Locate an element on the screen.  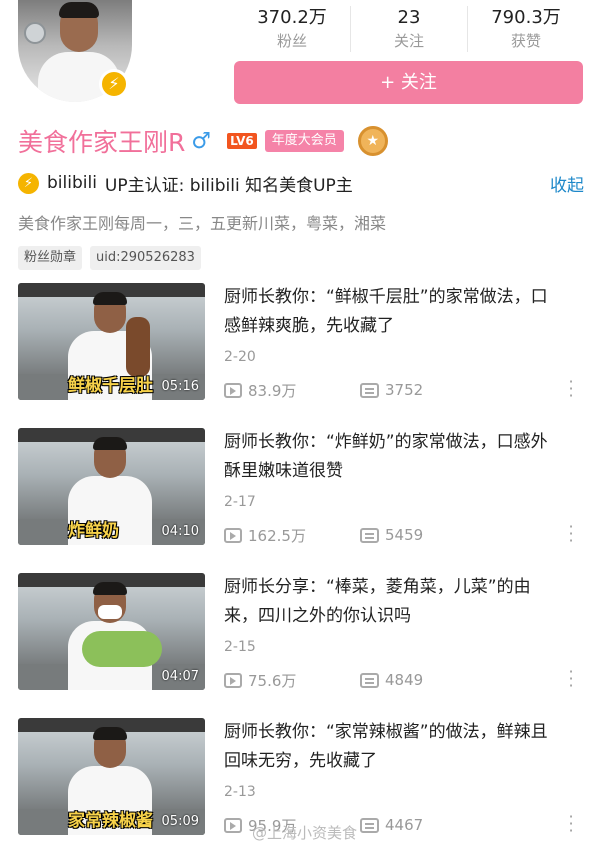
danmaku-count: 5459 is located at coordinates (404, 535).